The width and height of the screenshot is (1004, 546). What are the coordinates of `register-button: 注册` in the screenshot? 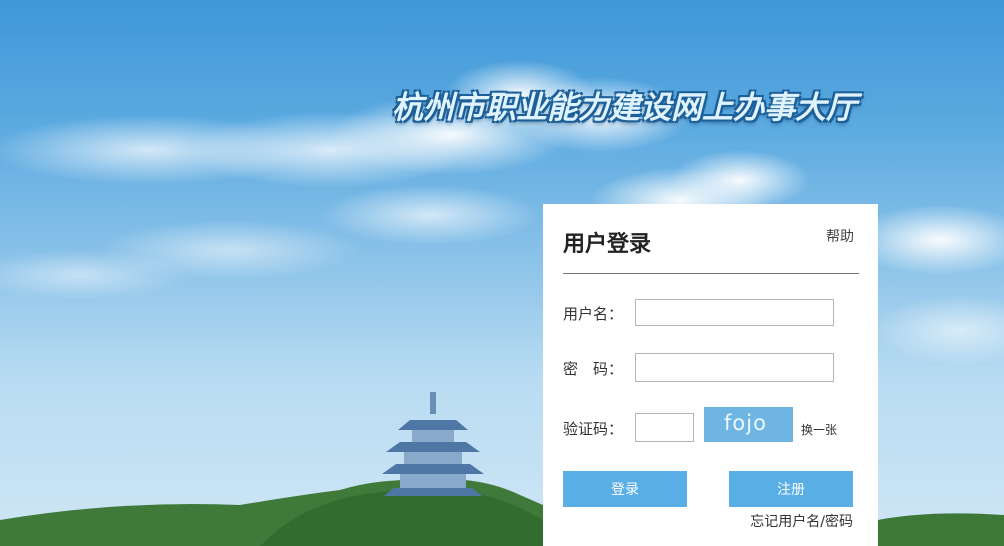 It's located at (791, 489).